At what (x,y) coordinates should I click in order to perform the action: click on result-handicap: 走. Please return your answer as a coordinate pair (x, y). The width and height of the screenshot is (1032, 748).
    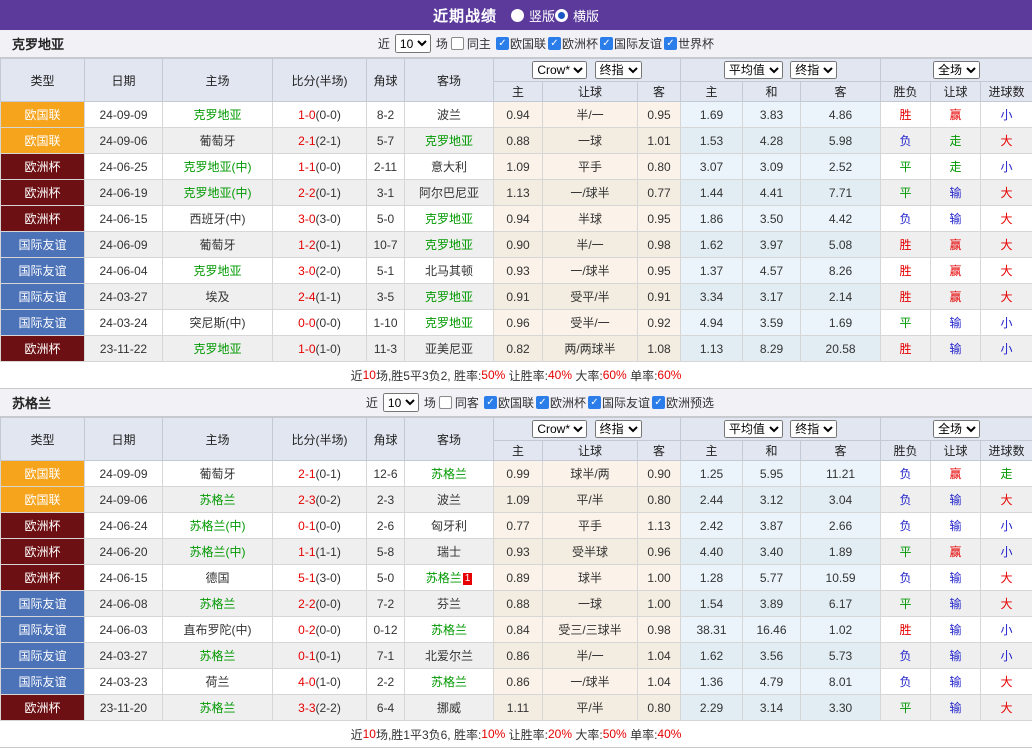
    Looking at the image, I should click on (956, 167).